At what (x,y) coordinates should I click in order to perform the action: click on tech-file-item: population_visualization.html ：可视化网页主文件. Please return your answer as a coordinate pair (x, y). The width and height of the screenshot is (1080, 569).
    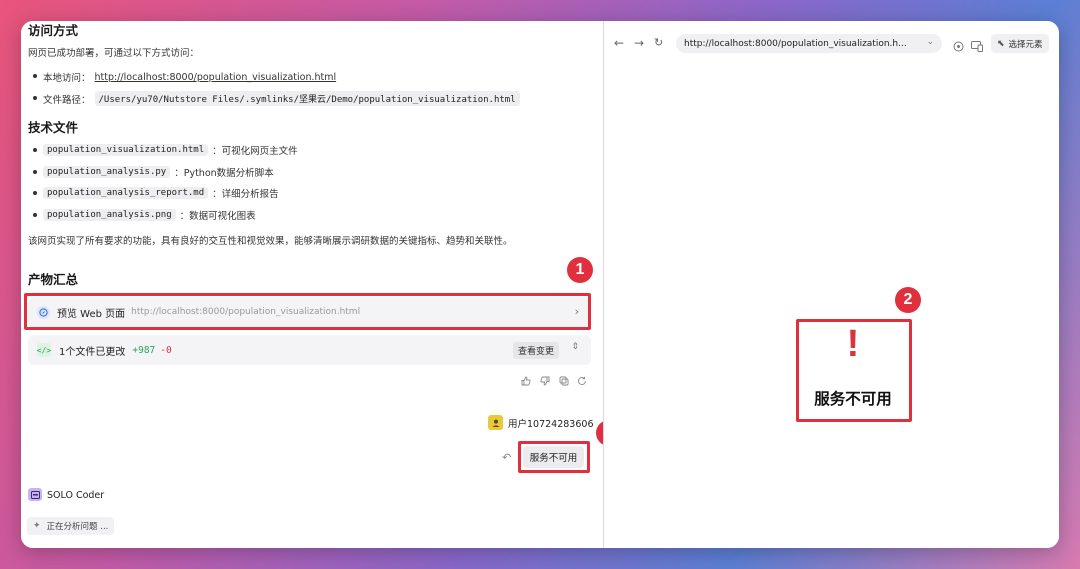
    Looking at the image, I should click on (170, 150).